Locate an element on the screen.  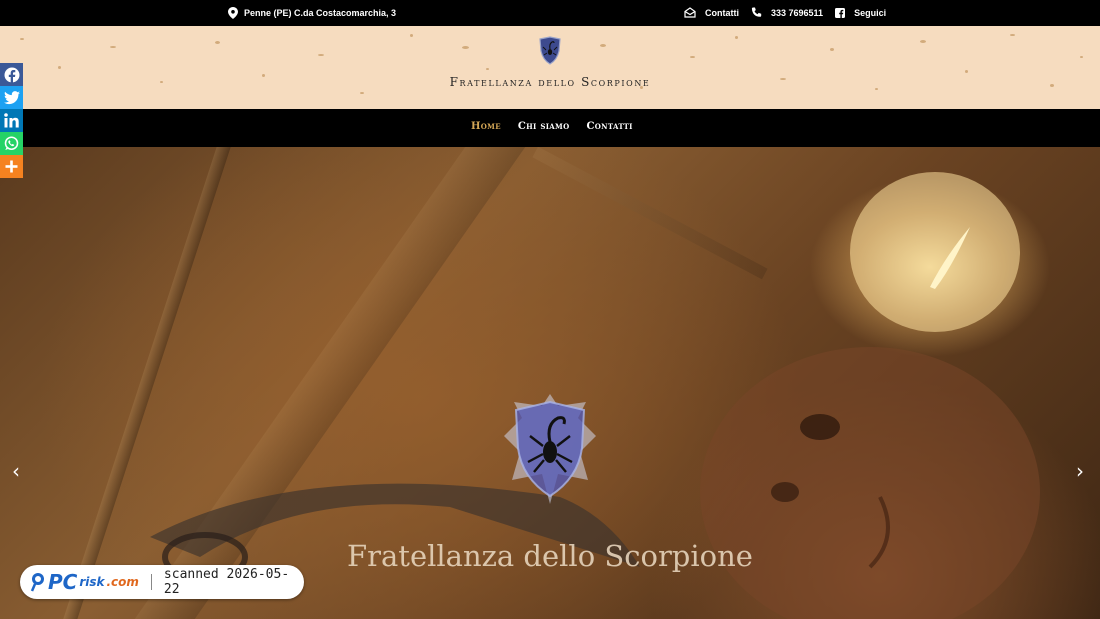
plus-icon is located at coordinates (11, 166).